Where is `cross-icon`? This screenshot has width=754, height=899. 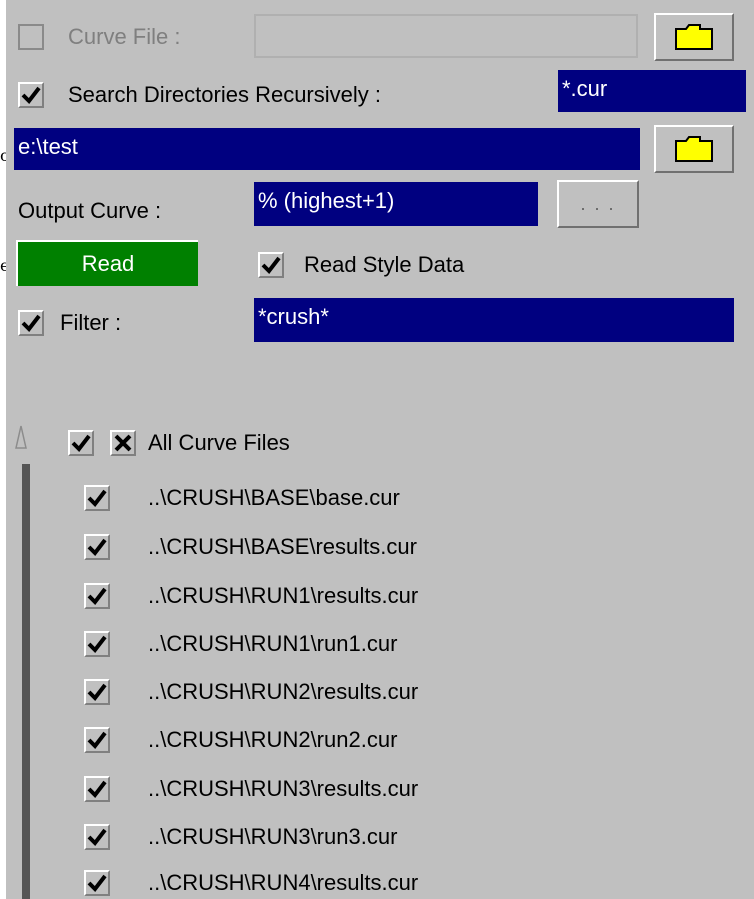
cross-icon is located at coordinates (123, 443).